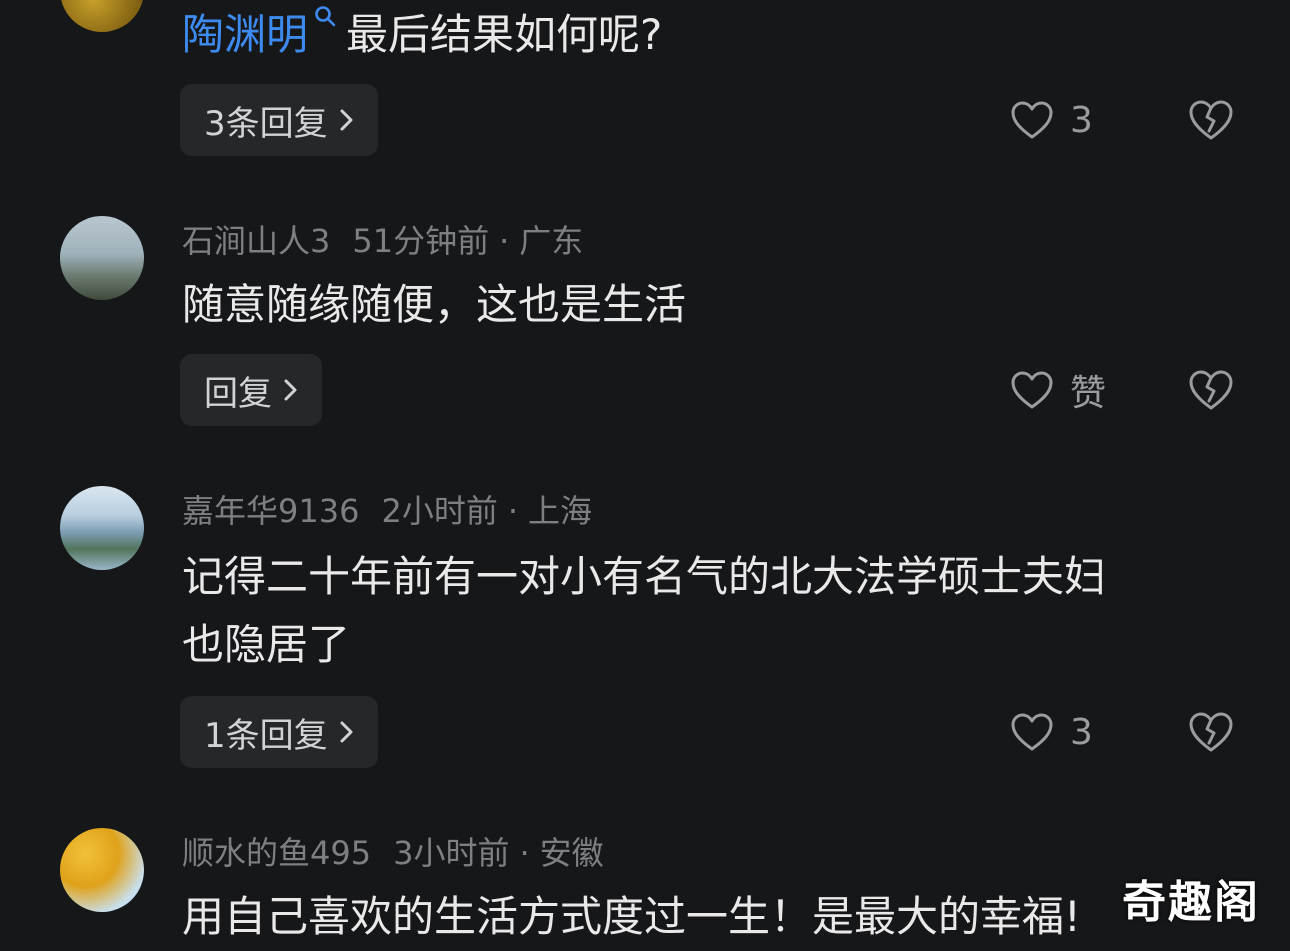 This screenshot has width=1290, height=951. Describe the element at coordinates (504, 34) in the screenshot. I see `comment-body: 最后结果如何呢?` at that location.